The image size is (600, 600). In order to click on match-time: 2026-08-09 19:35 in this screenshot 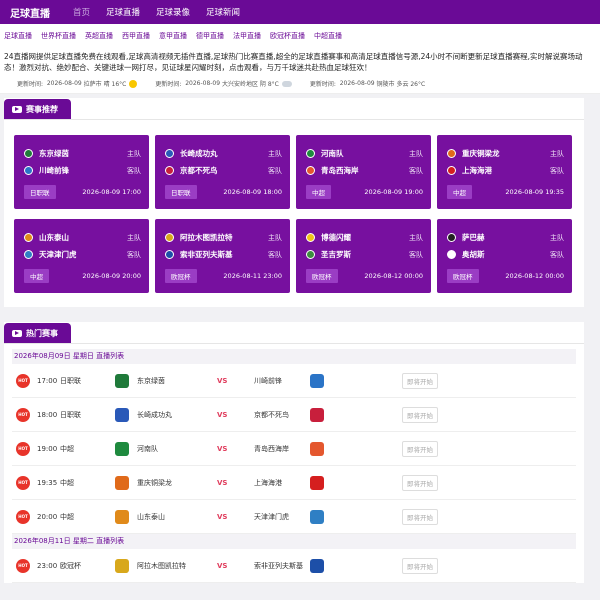, I will do `click(534, 192)`.